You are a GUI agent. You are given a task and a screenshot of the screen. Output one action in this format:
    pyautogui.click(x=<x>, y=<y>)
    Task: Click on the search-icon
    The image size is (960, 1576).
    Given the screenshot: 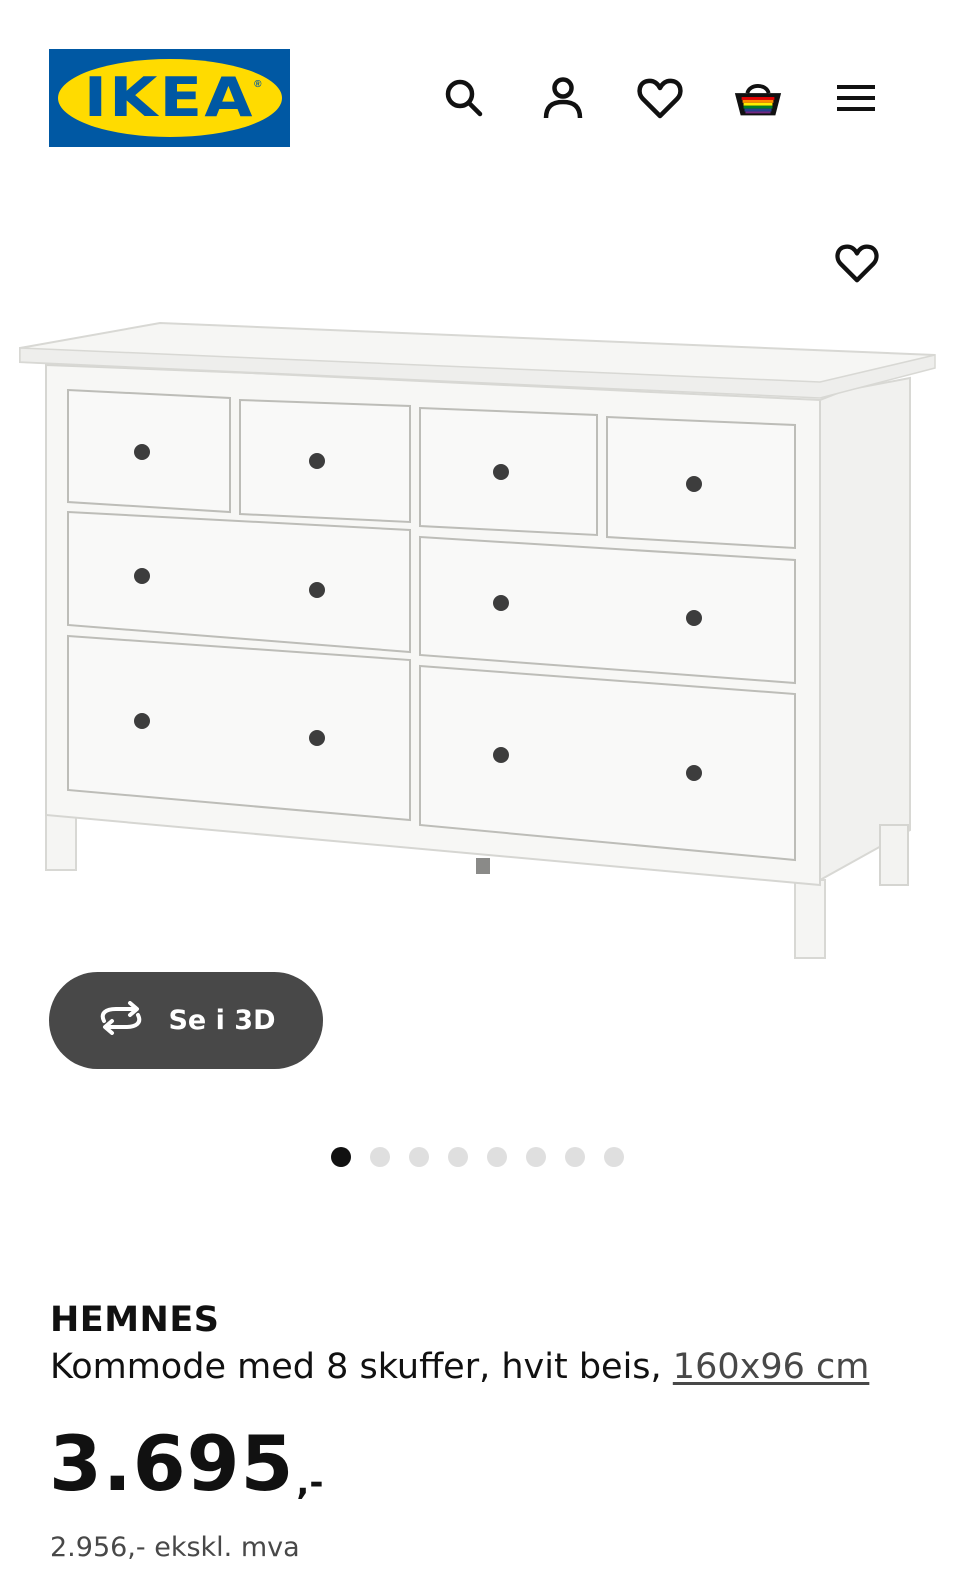 What is the action you would take?
    pyautogui.click(x=464, y=98)
    